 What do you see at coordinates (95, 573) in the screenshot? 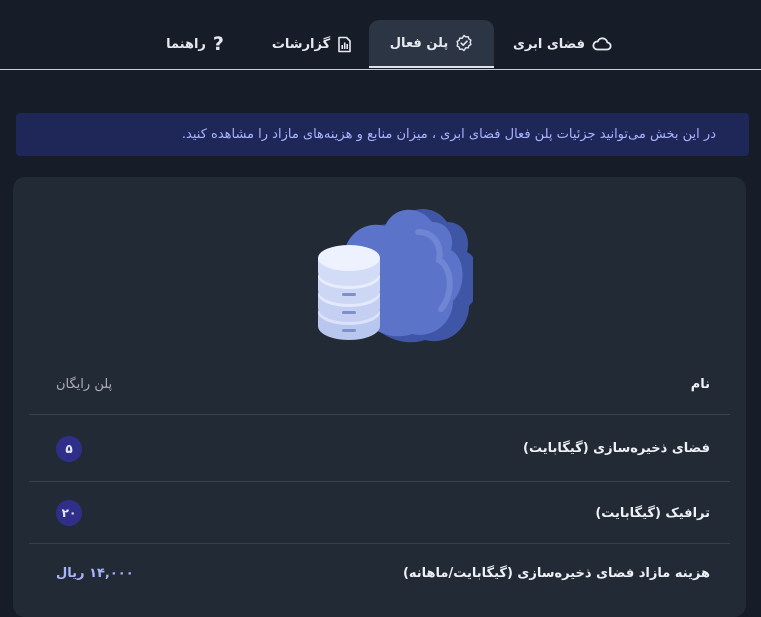
I see `extra-cost-value: ۱۴,۰۰۰ ریال` at bounding box center [95, 573].